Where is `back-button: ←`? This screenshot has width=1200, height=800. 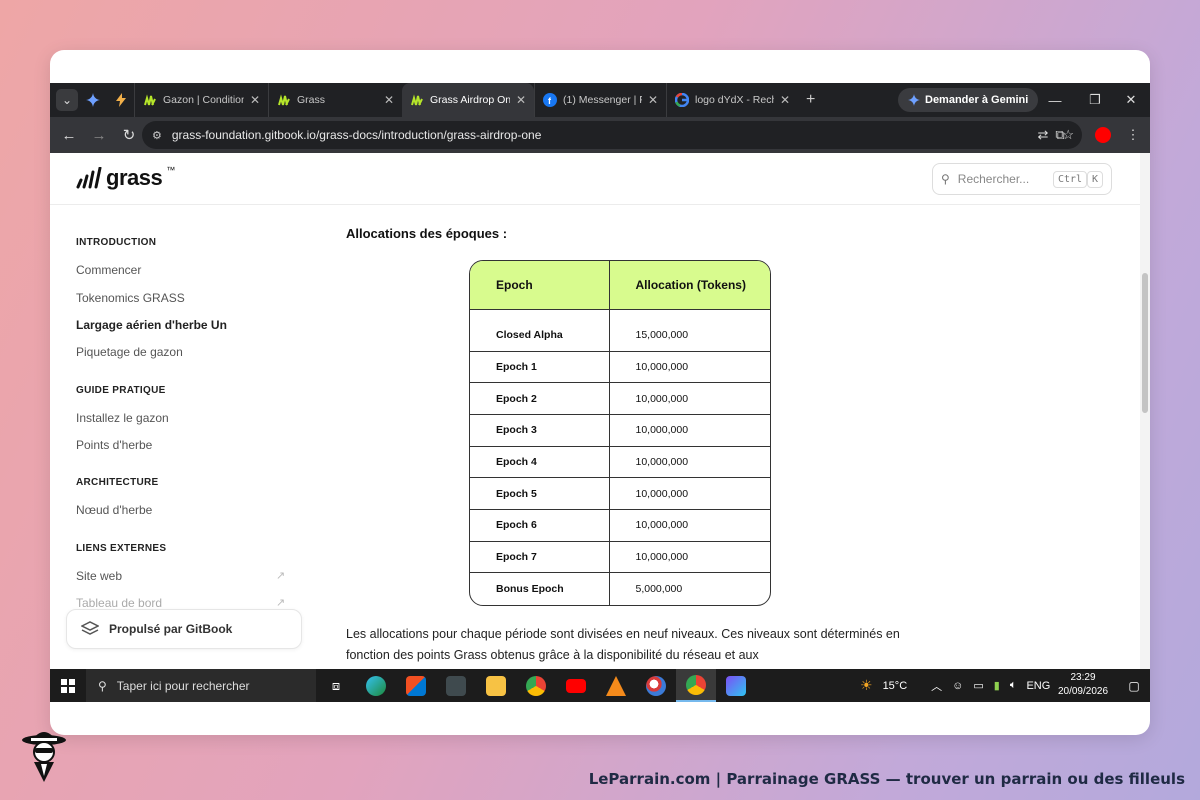
back-button: ← is located at coordinates (69, 135).